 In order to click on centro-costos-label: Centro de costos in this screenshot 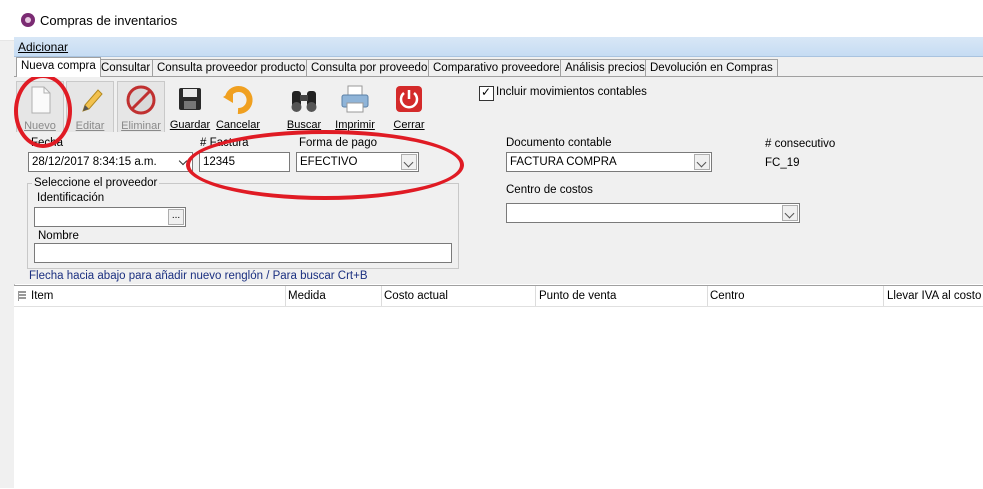, I will do `click(549, 190)`.